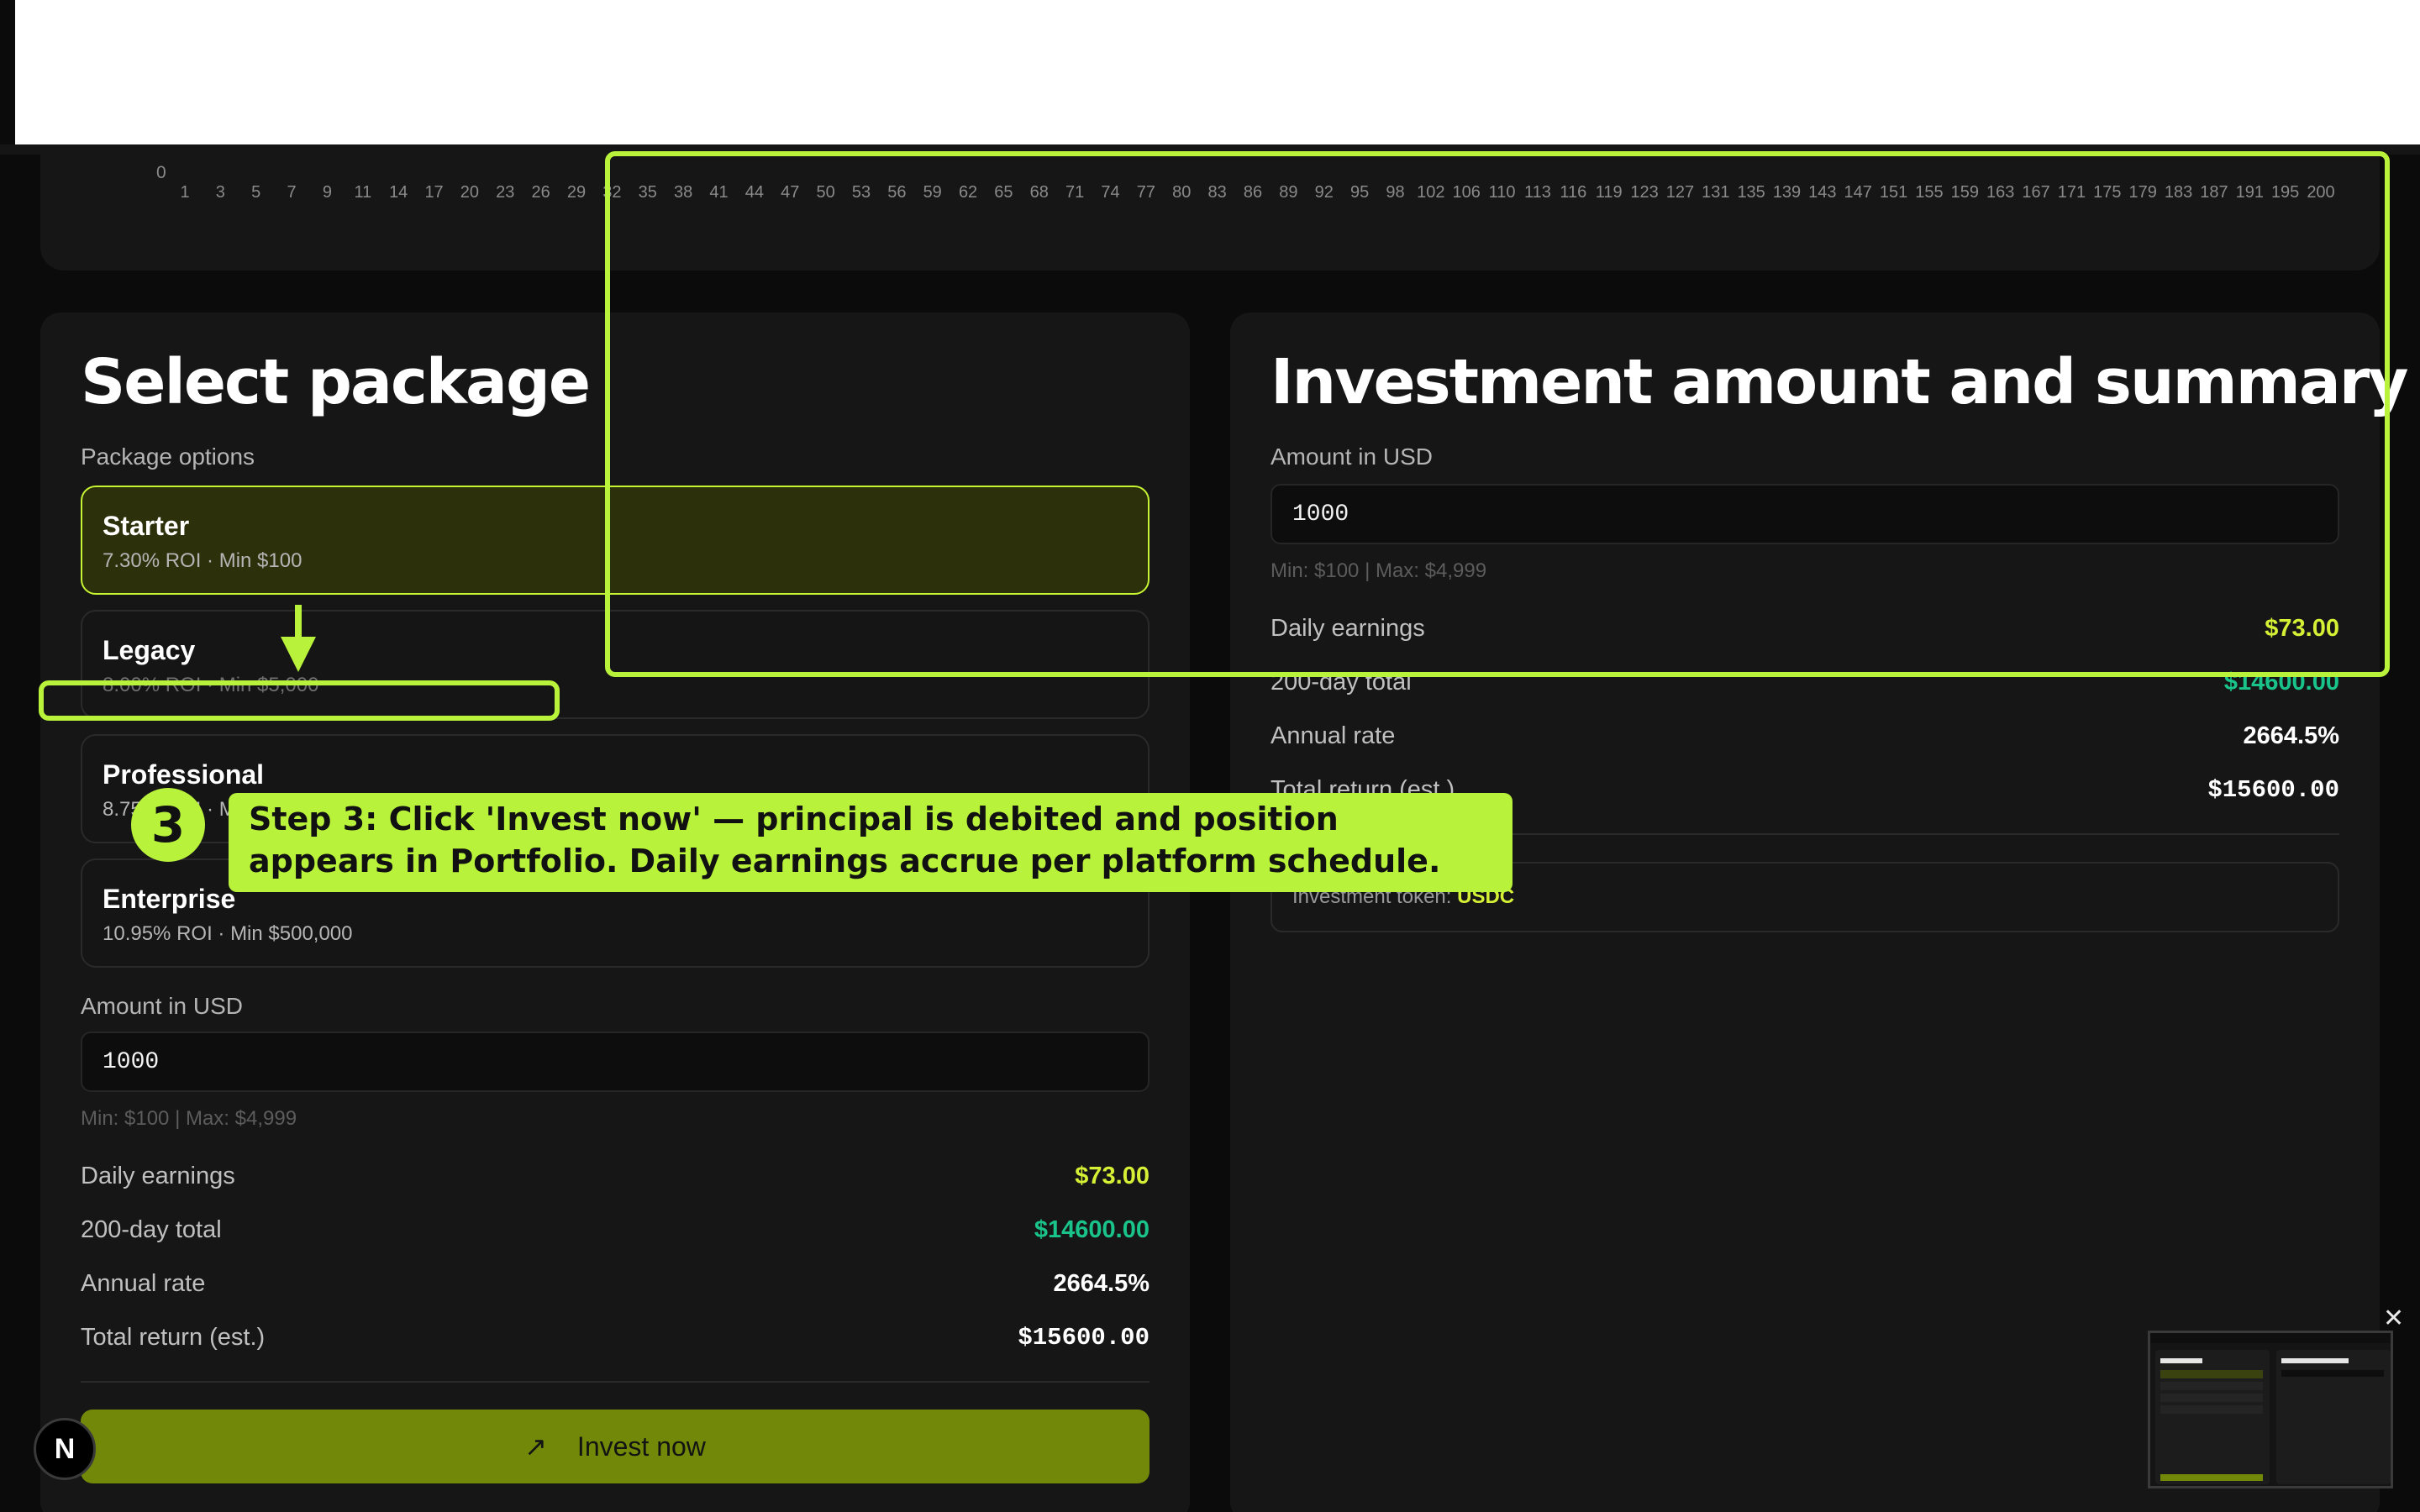  Describe the element at coordinates (434, 192) in the screenshot. I see `x-axis-tick-label: 17` at that location.